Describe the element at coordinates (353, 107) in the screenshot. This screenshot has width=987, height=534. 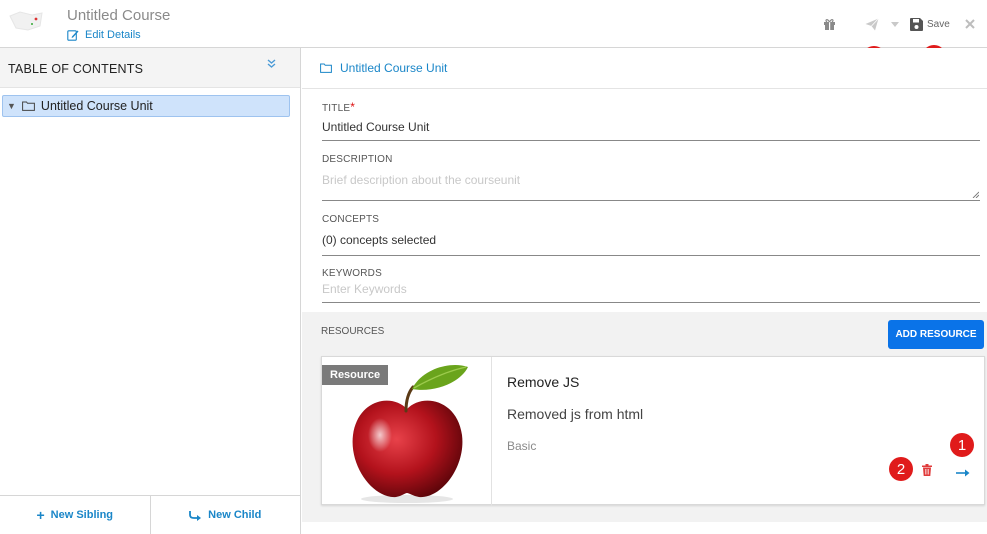
I see `required-mark: *` at that location.